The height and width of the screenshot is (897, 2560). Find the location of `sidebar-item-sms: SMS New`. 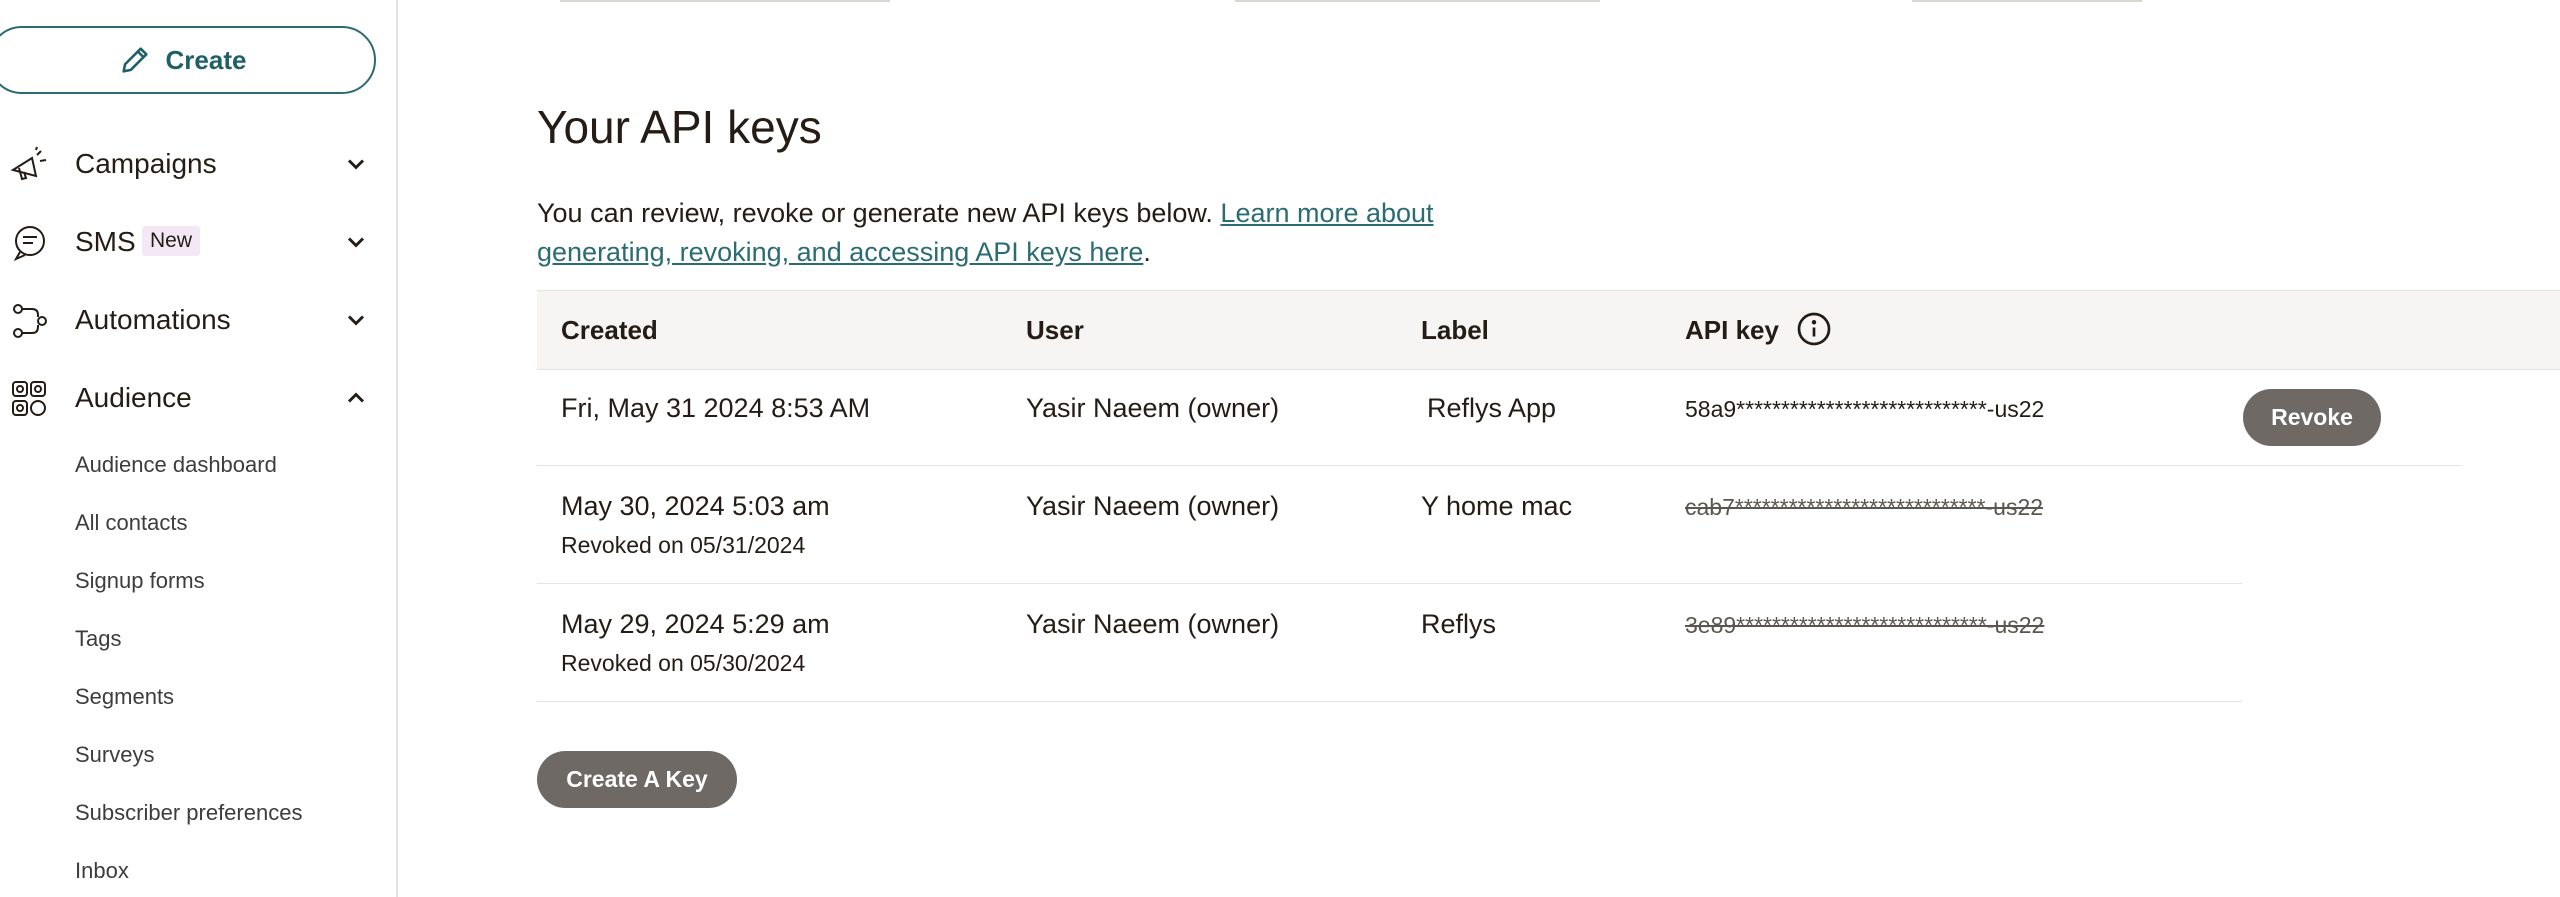

sidebar-item-sms: SMS New is located at coordinates (188, 242).